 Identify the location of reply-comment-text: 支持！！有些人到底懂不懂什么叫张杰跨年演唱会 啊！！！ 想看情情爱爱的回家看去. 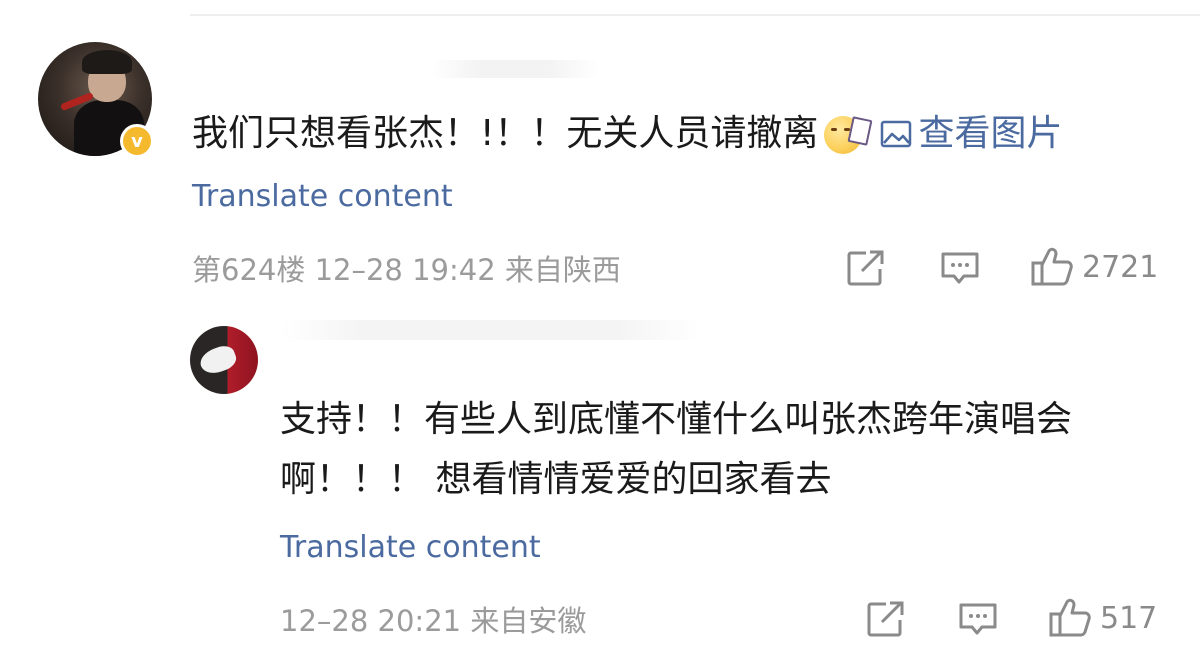
(730, 450).